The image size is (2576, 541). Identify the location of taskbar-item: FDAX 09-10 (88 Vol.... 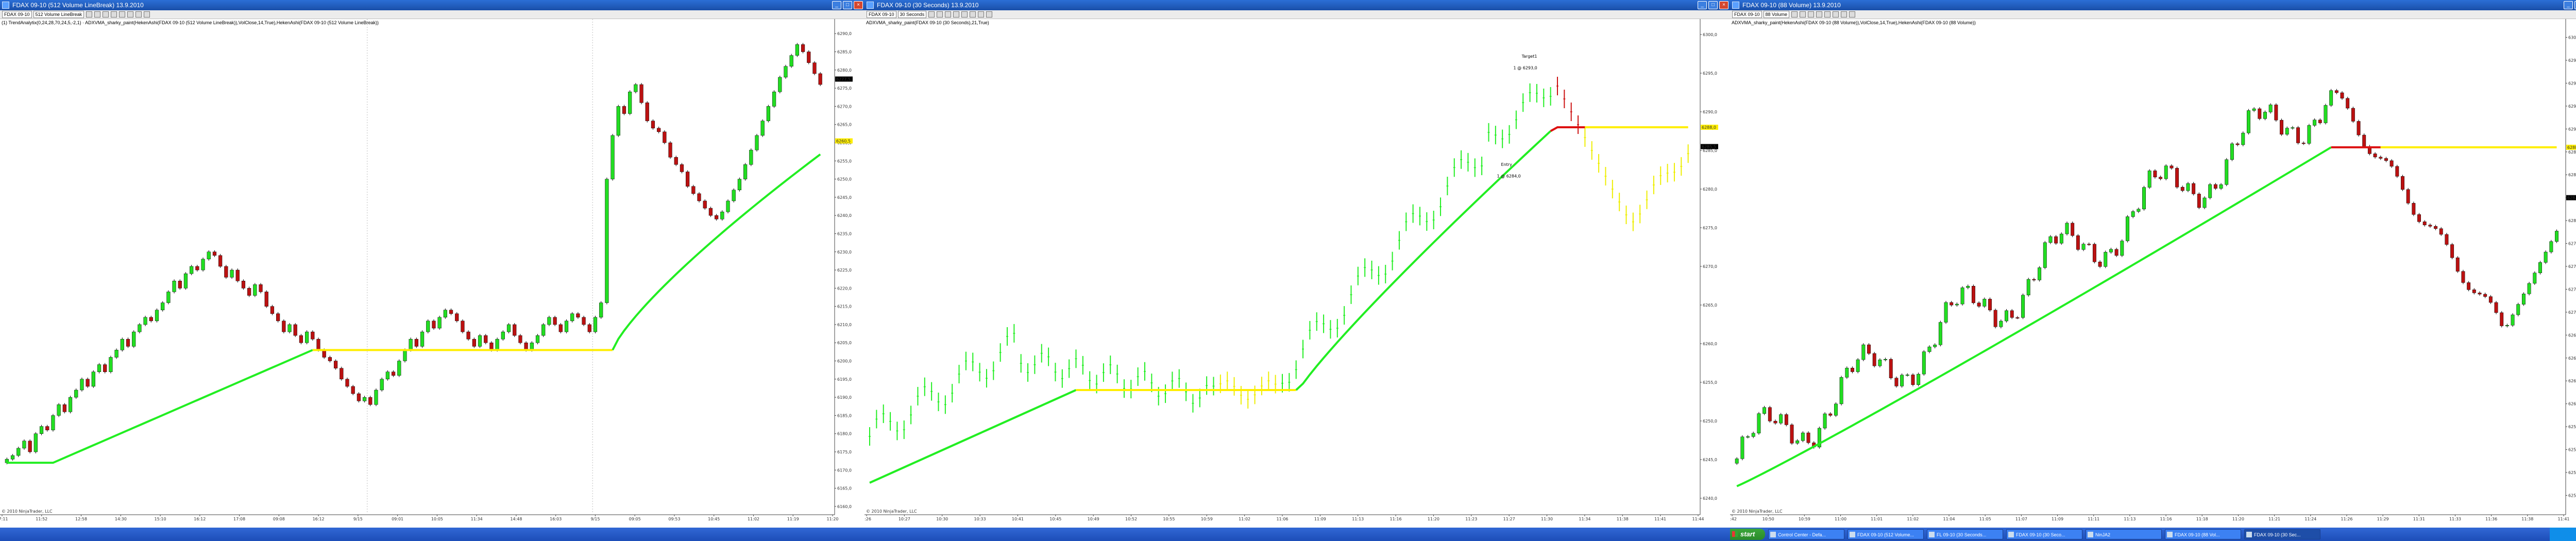
(2203, 534).